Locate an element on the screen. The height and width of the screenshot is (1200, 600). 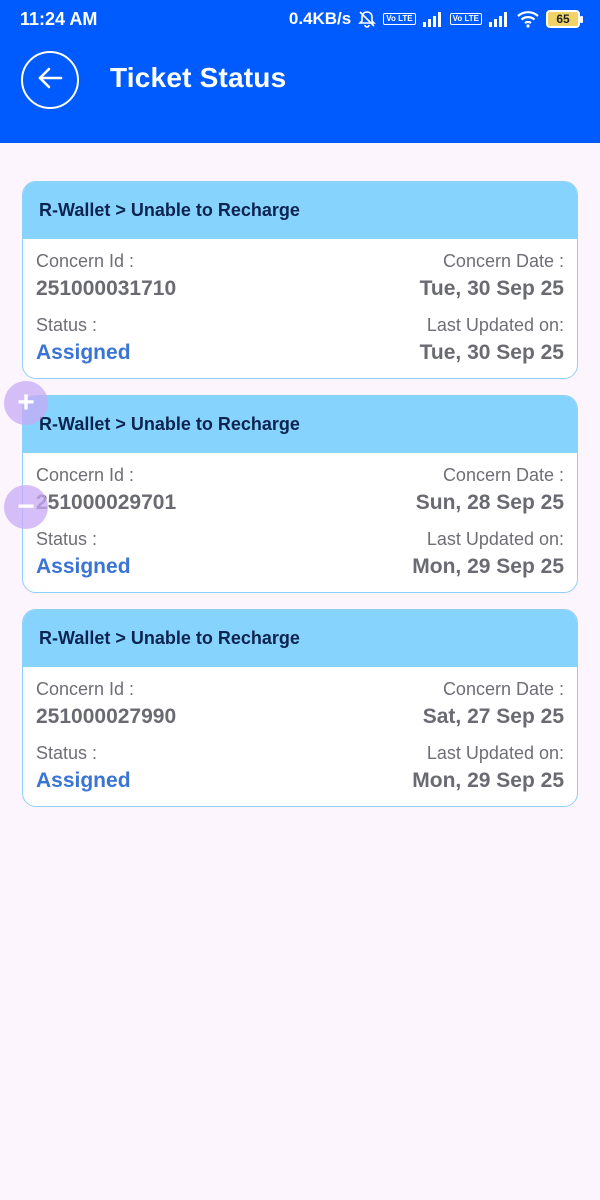
page-title: Ticket Status is located at coordinates (198, 77).